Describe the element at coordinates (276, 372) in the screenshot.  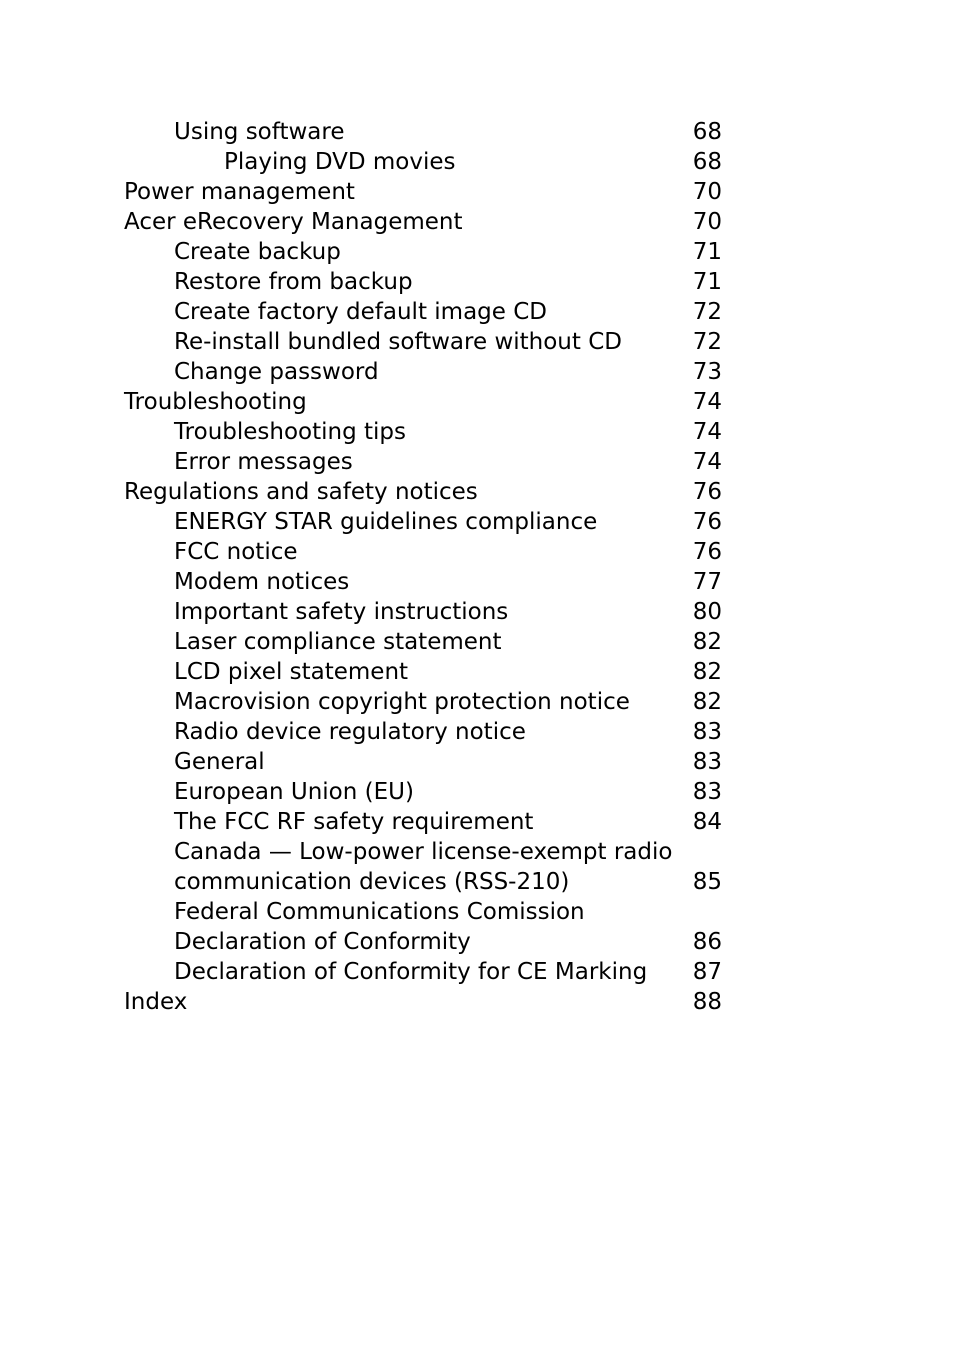
I see `toc-entry-title: Change password` at that location.